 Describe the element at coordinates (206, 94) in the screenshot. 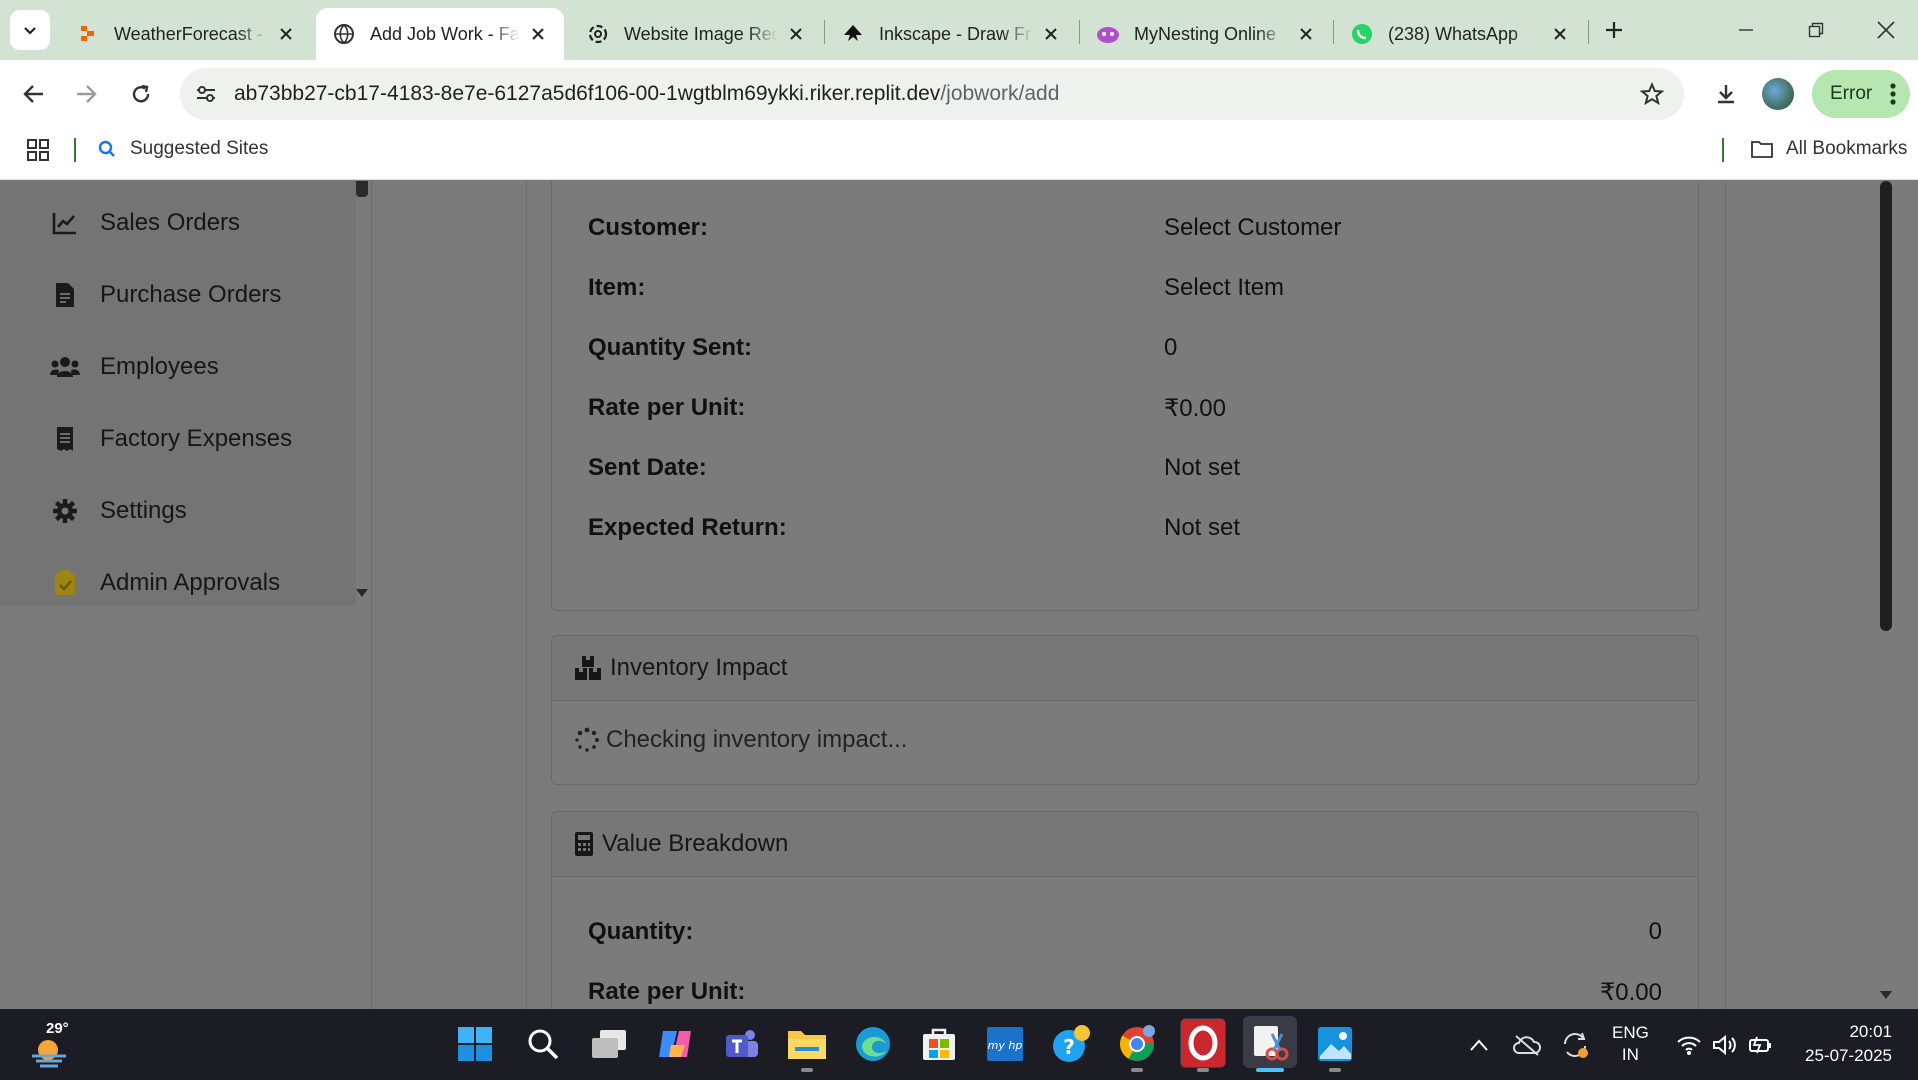

I see `site-info-button` at that location.